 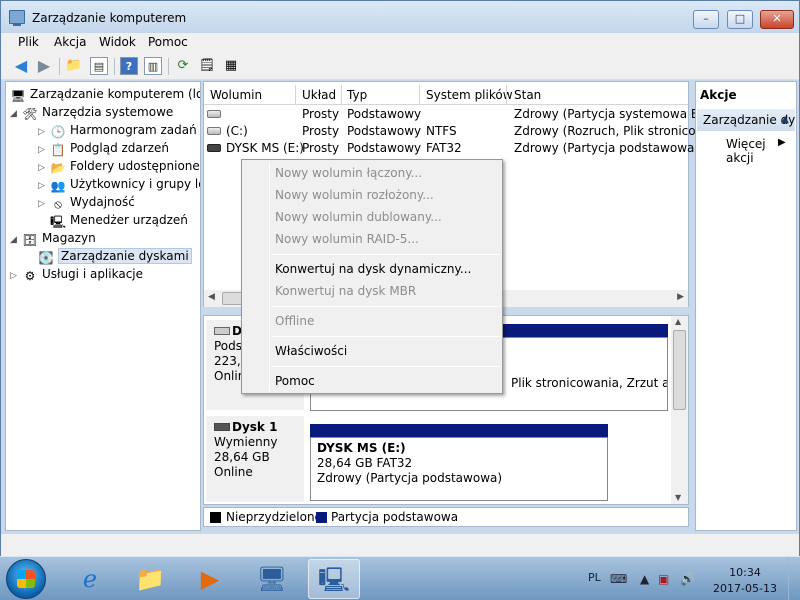 I want to click on show-hide-actions-icon: ▥, so click(x=153, y=66).